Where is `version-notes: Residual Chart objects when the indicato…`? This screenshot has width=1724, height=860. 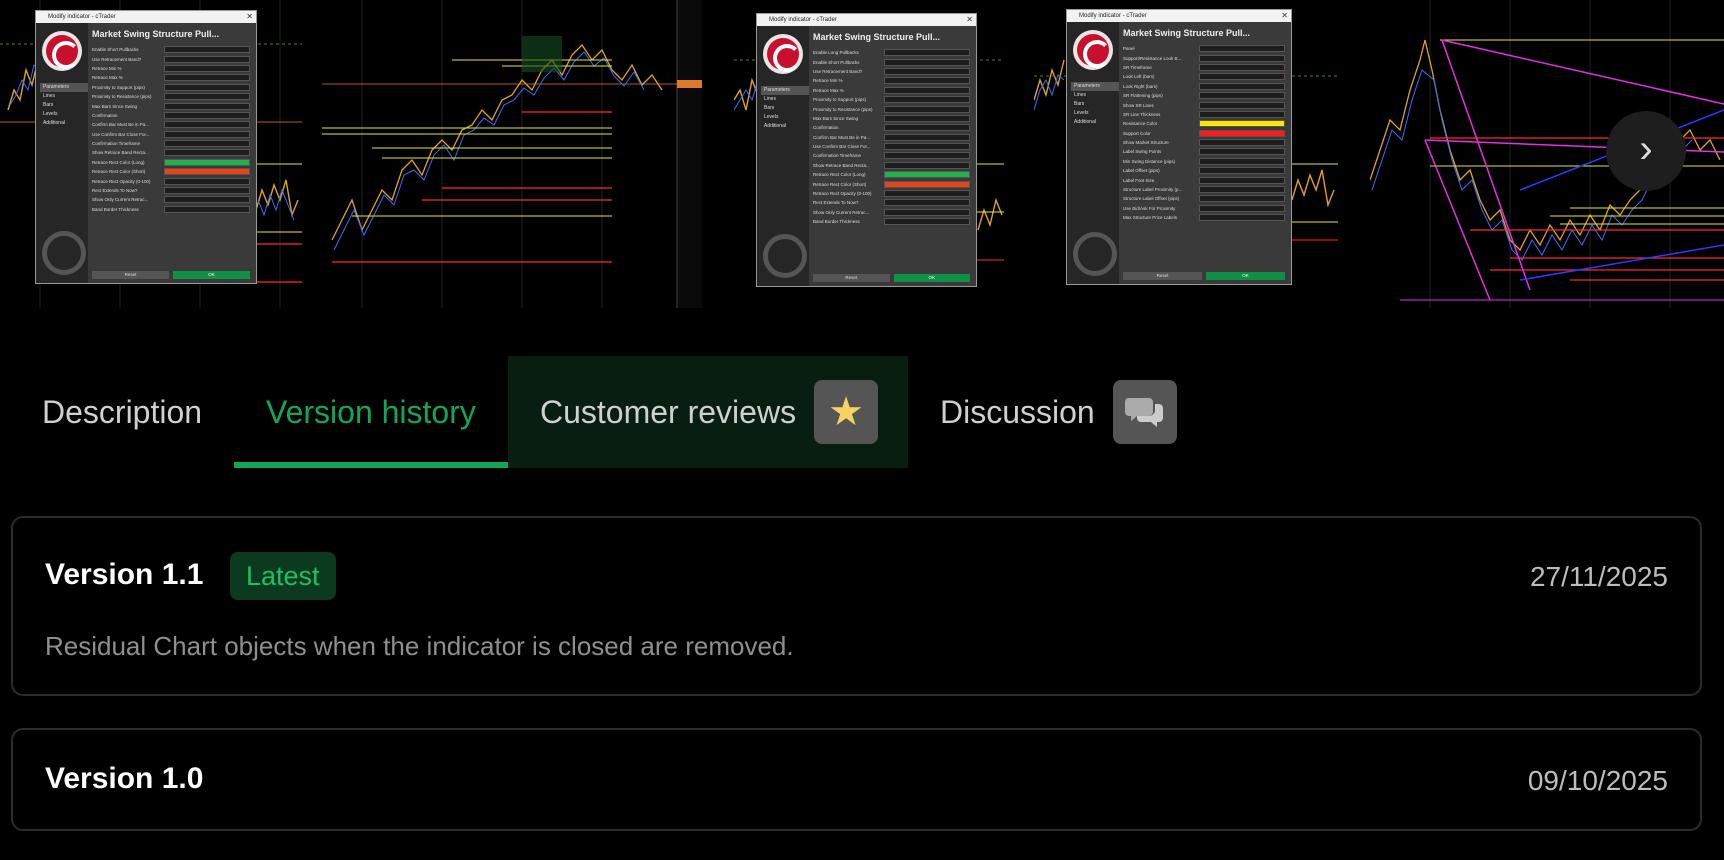
version-notes: Residual Chart objects when the indicato… is located at coordinates (419, 646).